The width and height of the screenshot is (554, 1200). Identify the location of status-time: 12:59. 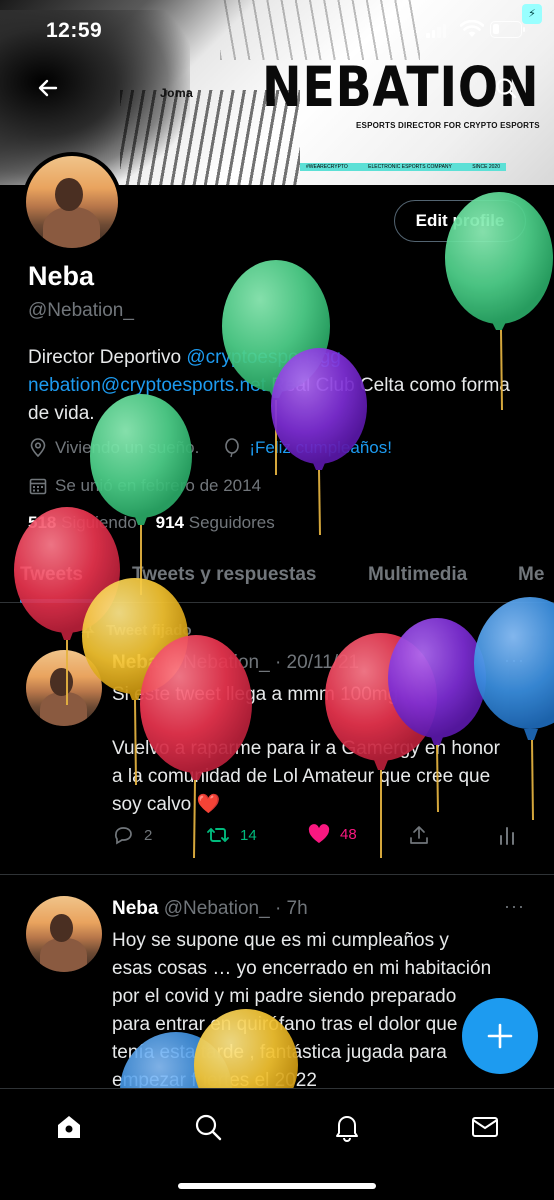
(74, 30).